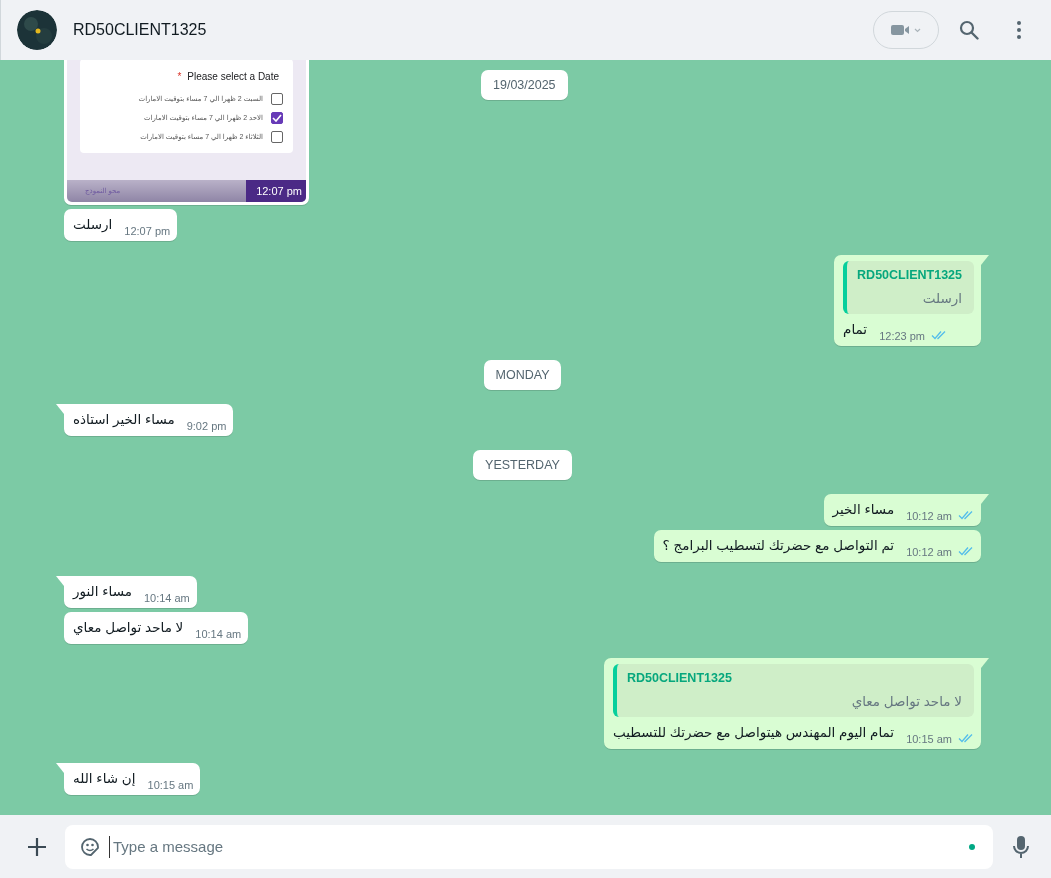  I want to click on message-input-field: Type a message, so click(529, 846).